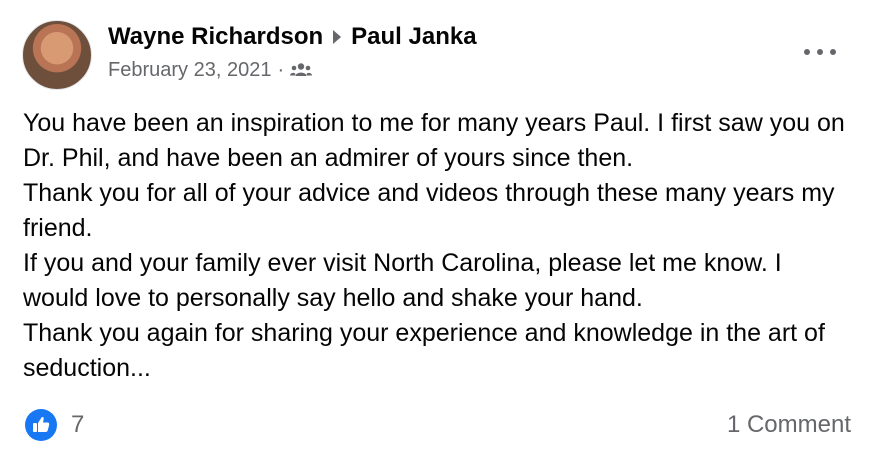  I want to click on more-options-icon, so click(820, 52).